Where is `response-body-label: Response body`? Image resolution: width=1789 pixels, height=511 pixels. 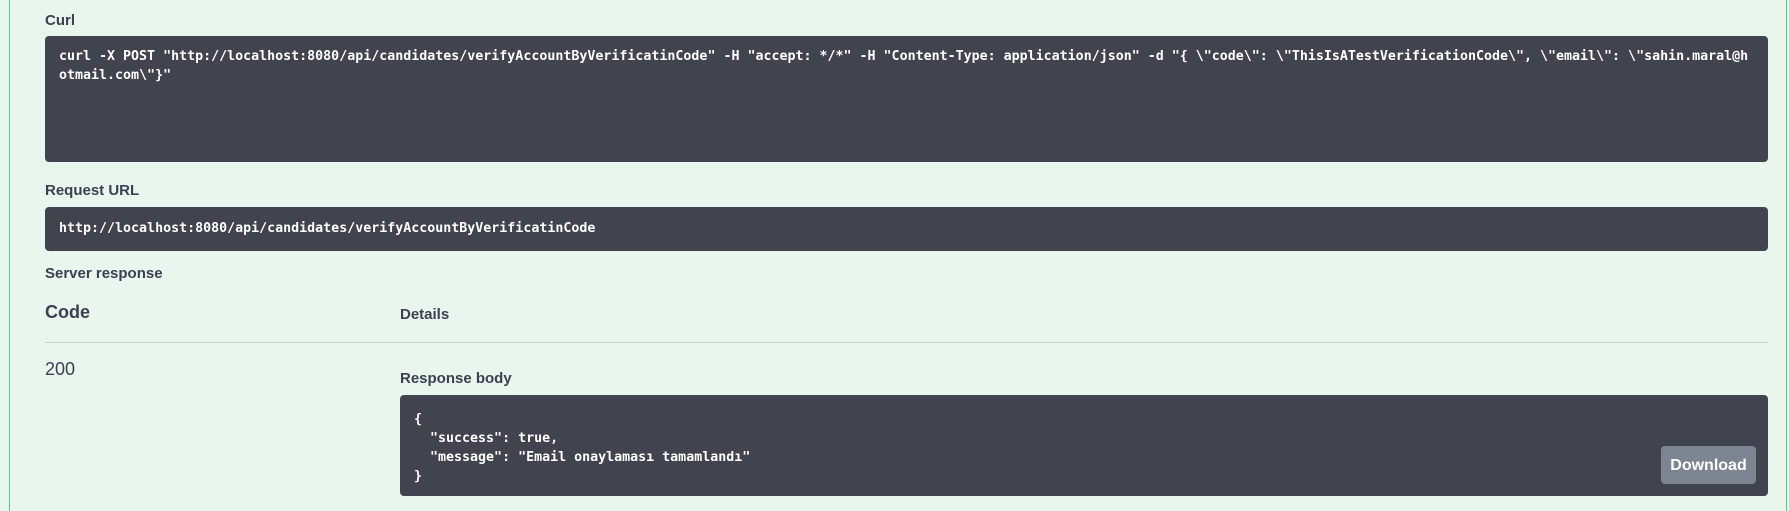
response-body-label: Response body is located at coordinates (456, 378).